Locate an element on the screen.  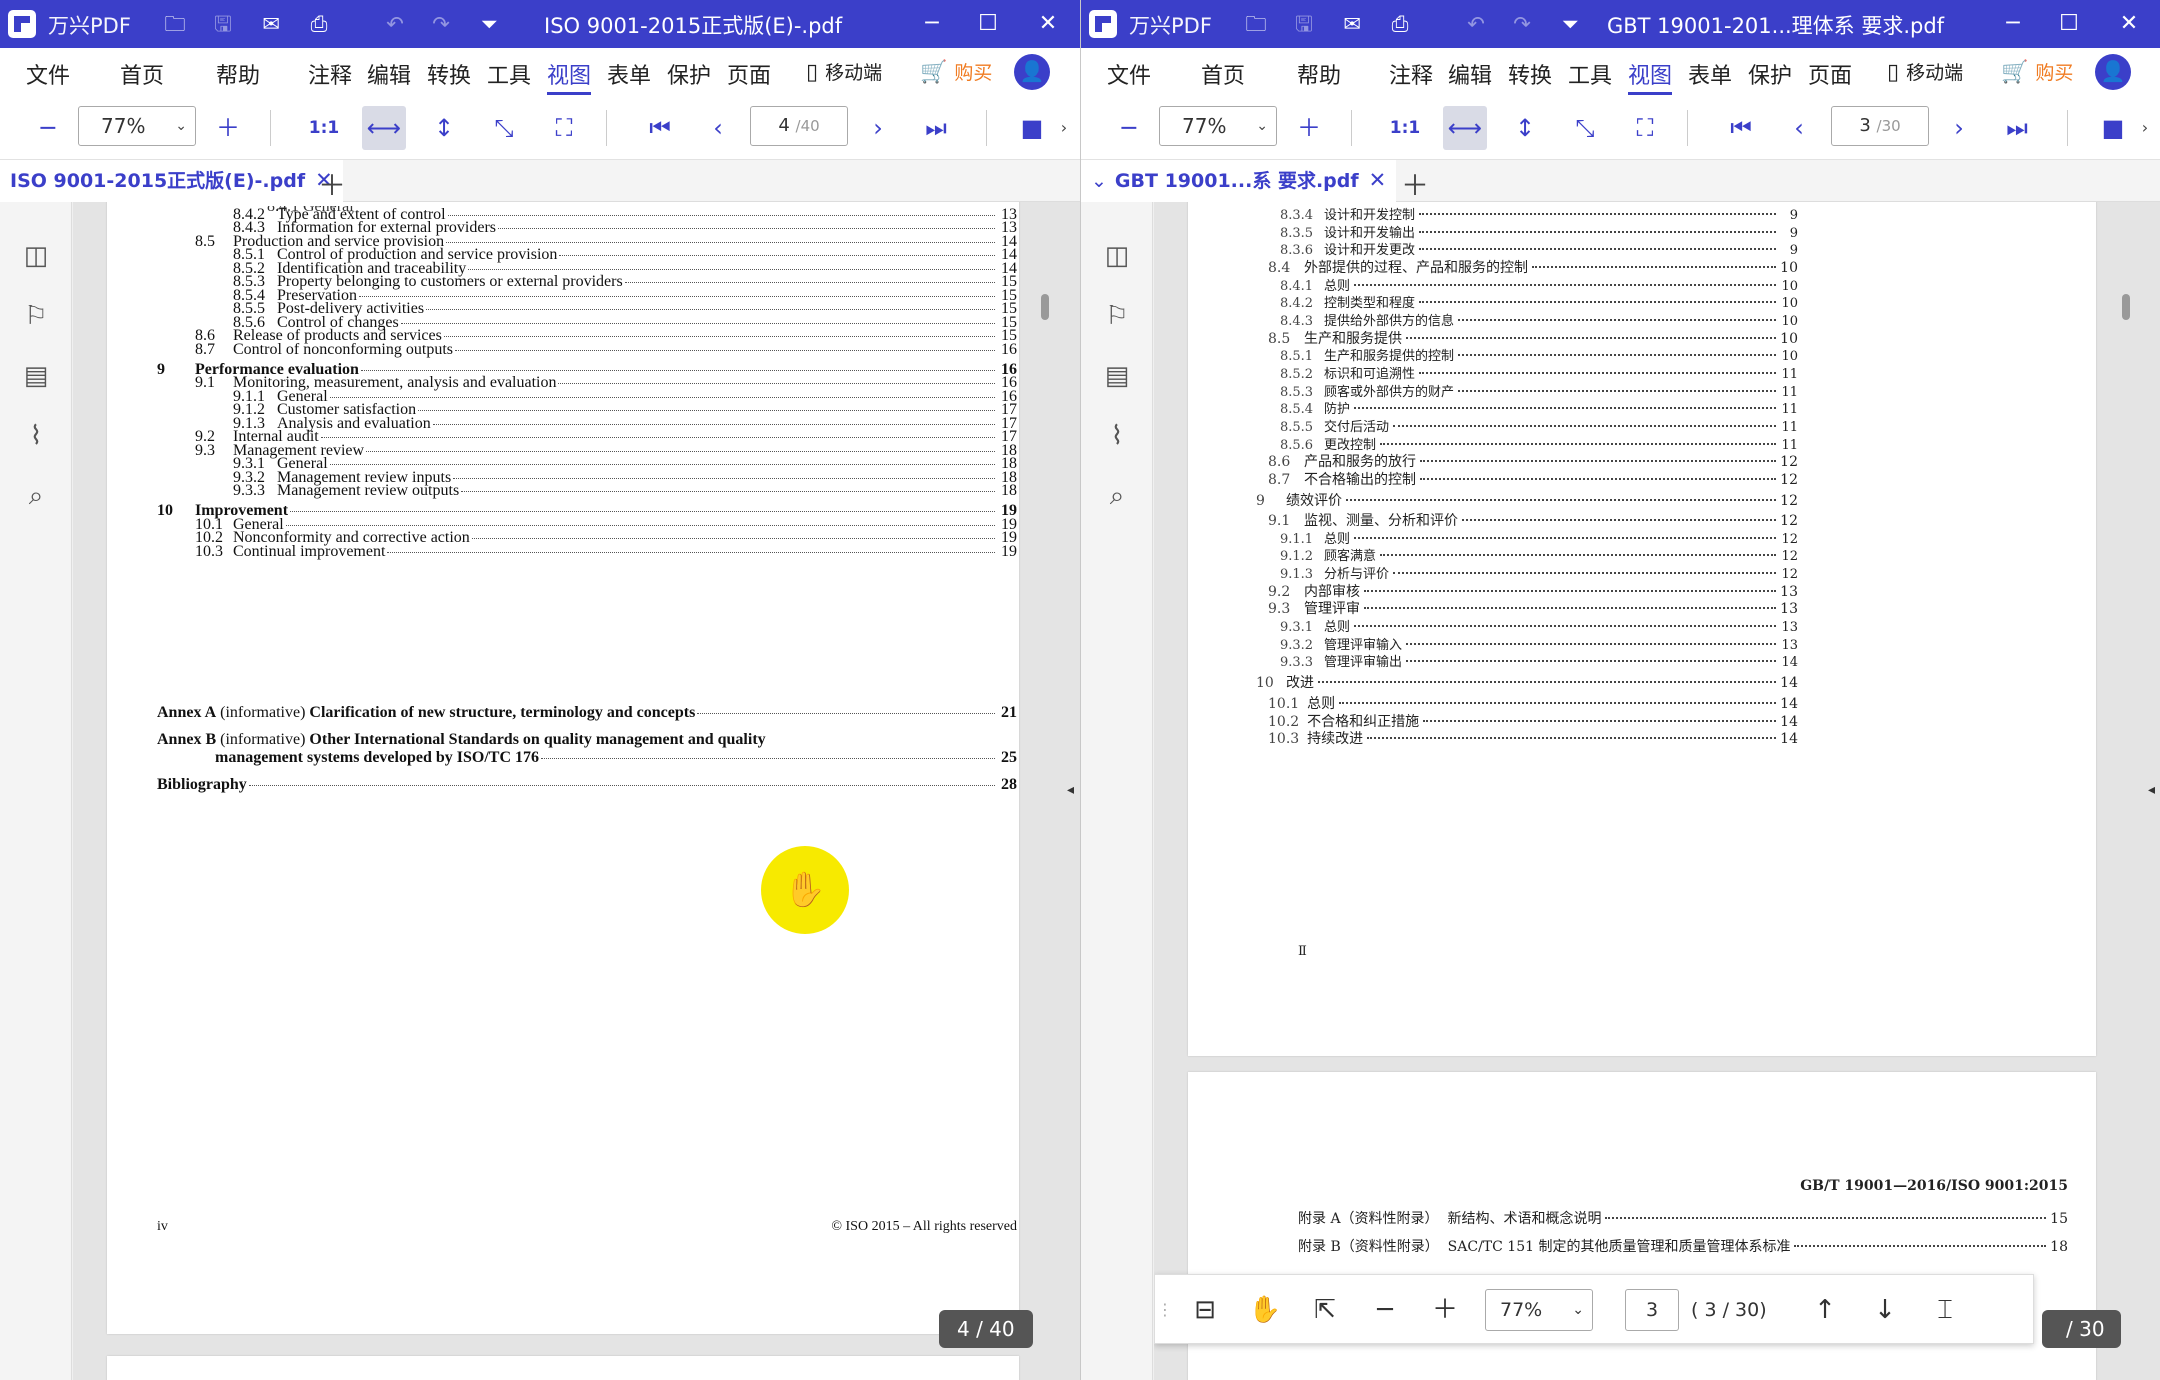
toc-entry: 8.4.3 提供给外部供方的信息 10 is located at coordinates (1539, 320).